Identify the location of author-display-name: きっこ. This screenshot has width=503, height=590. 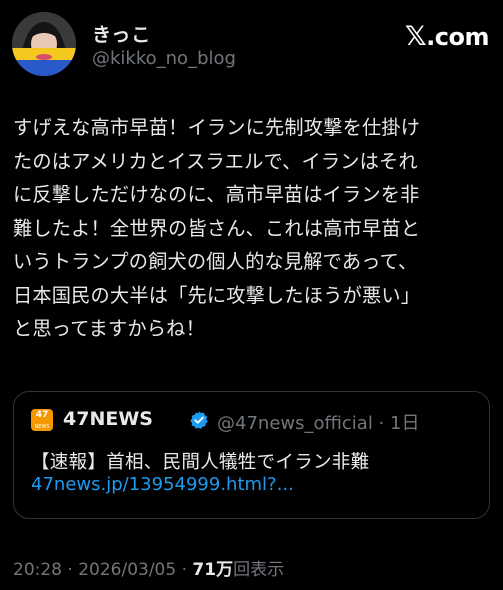
(121, 33).